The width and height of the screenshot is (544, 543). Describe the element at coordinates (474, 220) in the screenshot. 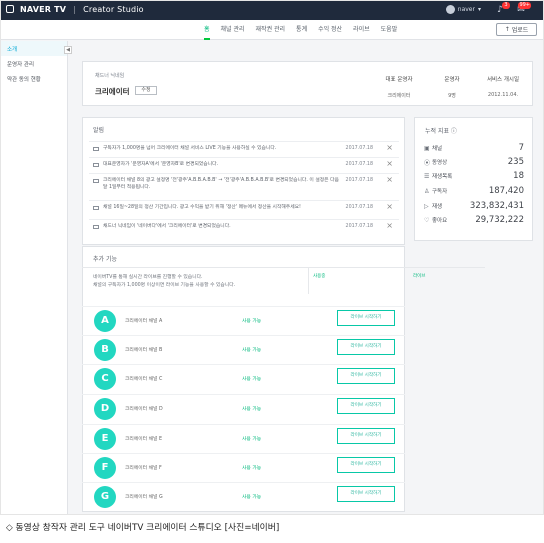

I see `stat-row: ♡ 좋아요 29,732,222` at that location.